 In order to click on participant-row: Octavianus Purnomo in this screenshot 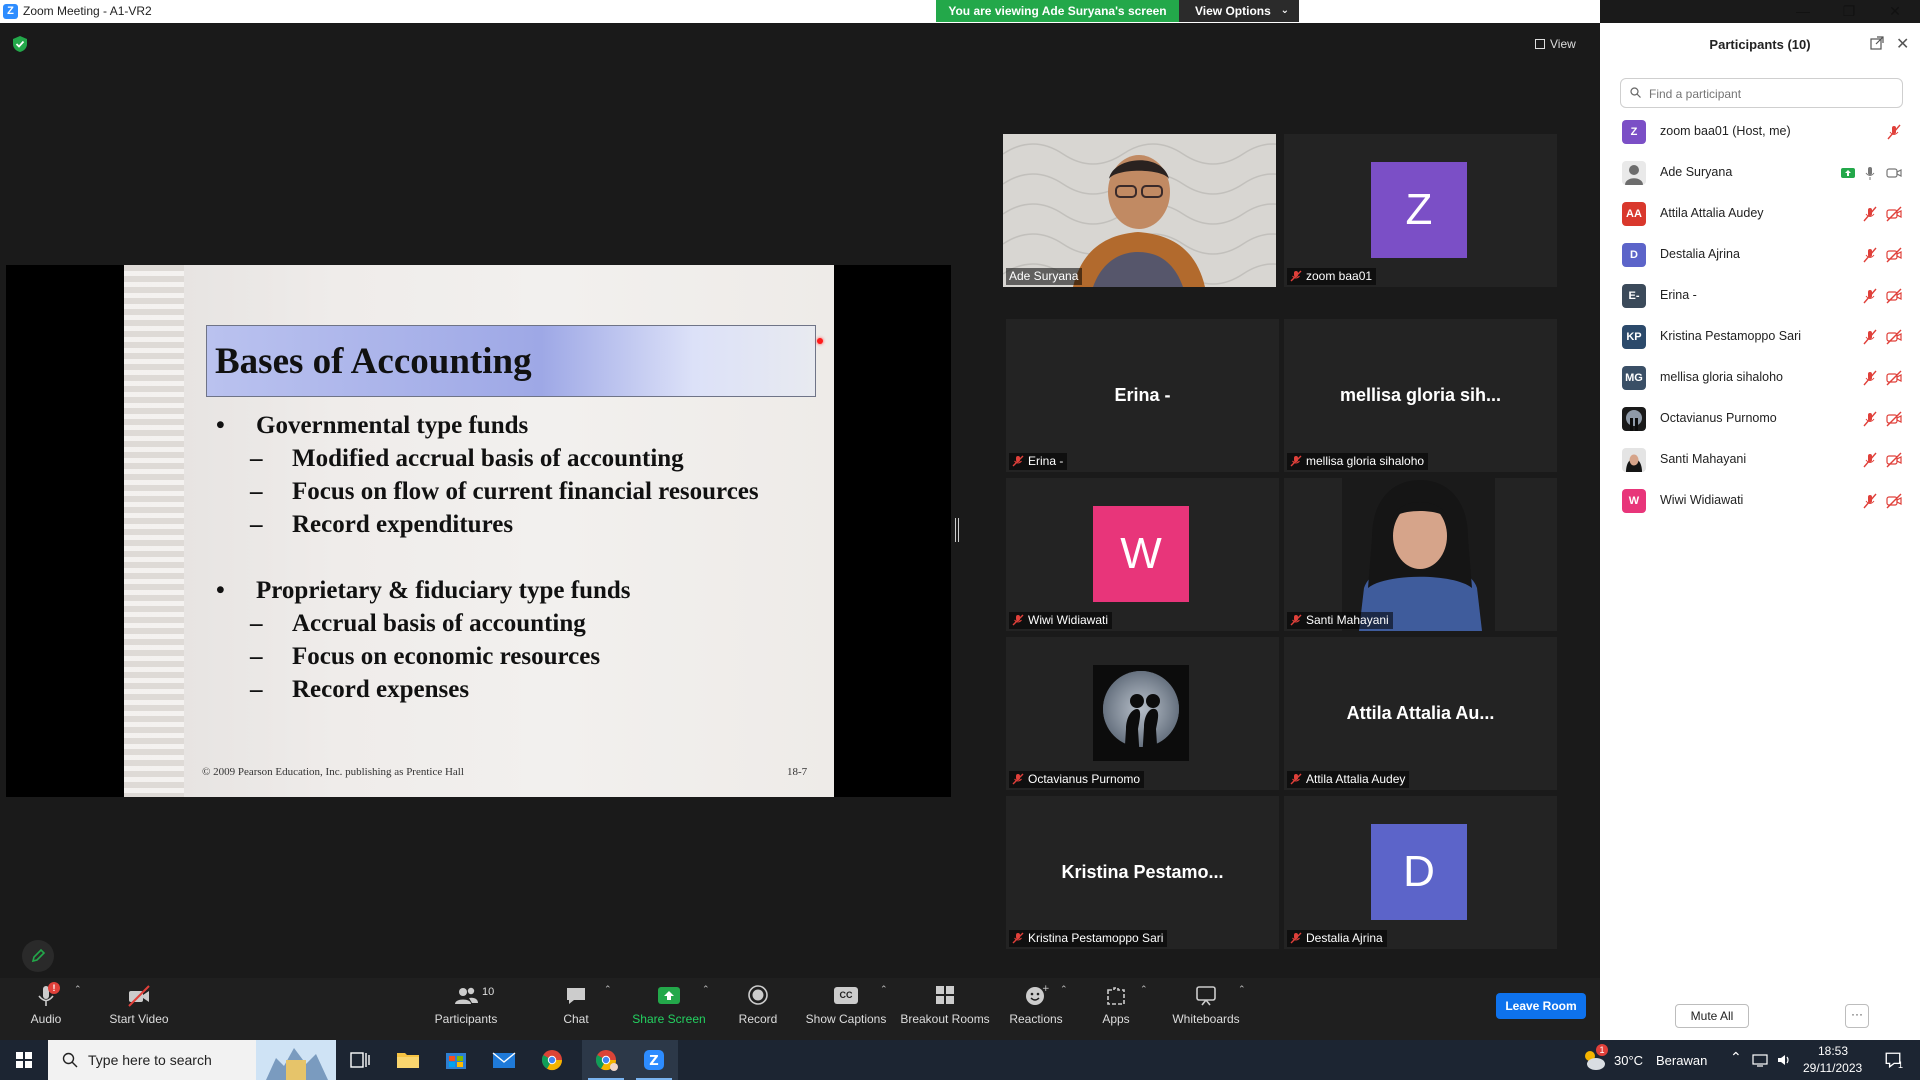, I will do `click(1760, 418)`.